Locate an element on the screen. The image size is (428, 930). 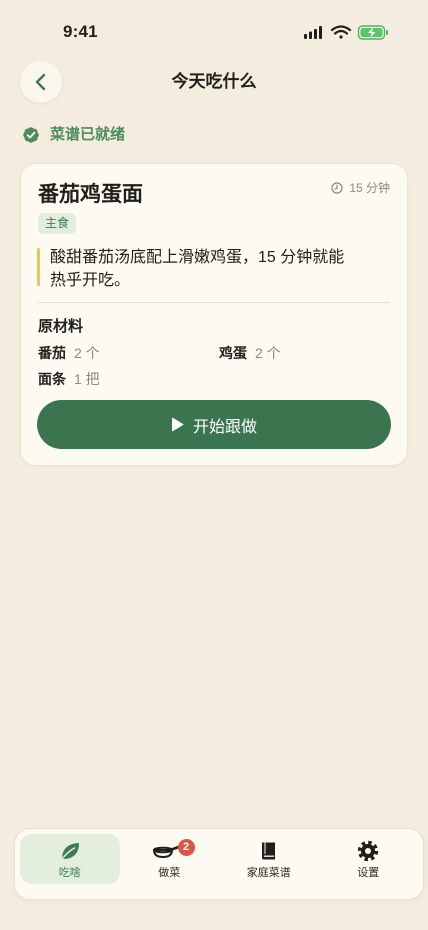
book-icon is located at coordinates (268, 850).